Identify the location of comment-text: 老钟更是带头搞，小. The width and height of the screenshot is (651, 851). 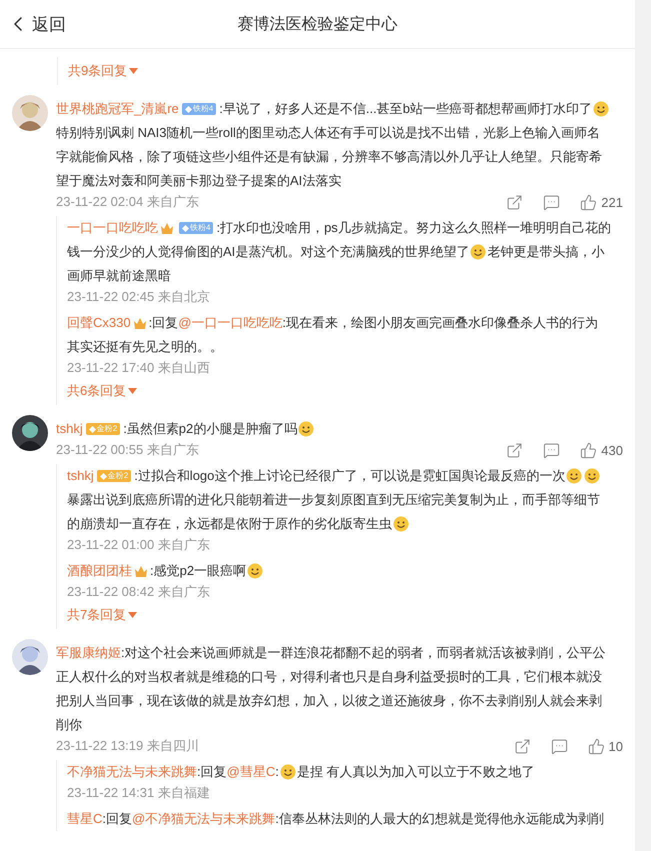
(545, 252).